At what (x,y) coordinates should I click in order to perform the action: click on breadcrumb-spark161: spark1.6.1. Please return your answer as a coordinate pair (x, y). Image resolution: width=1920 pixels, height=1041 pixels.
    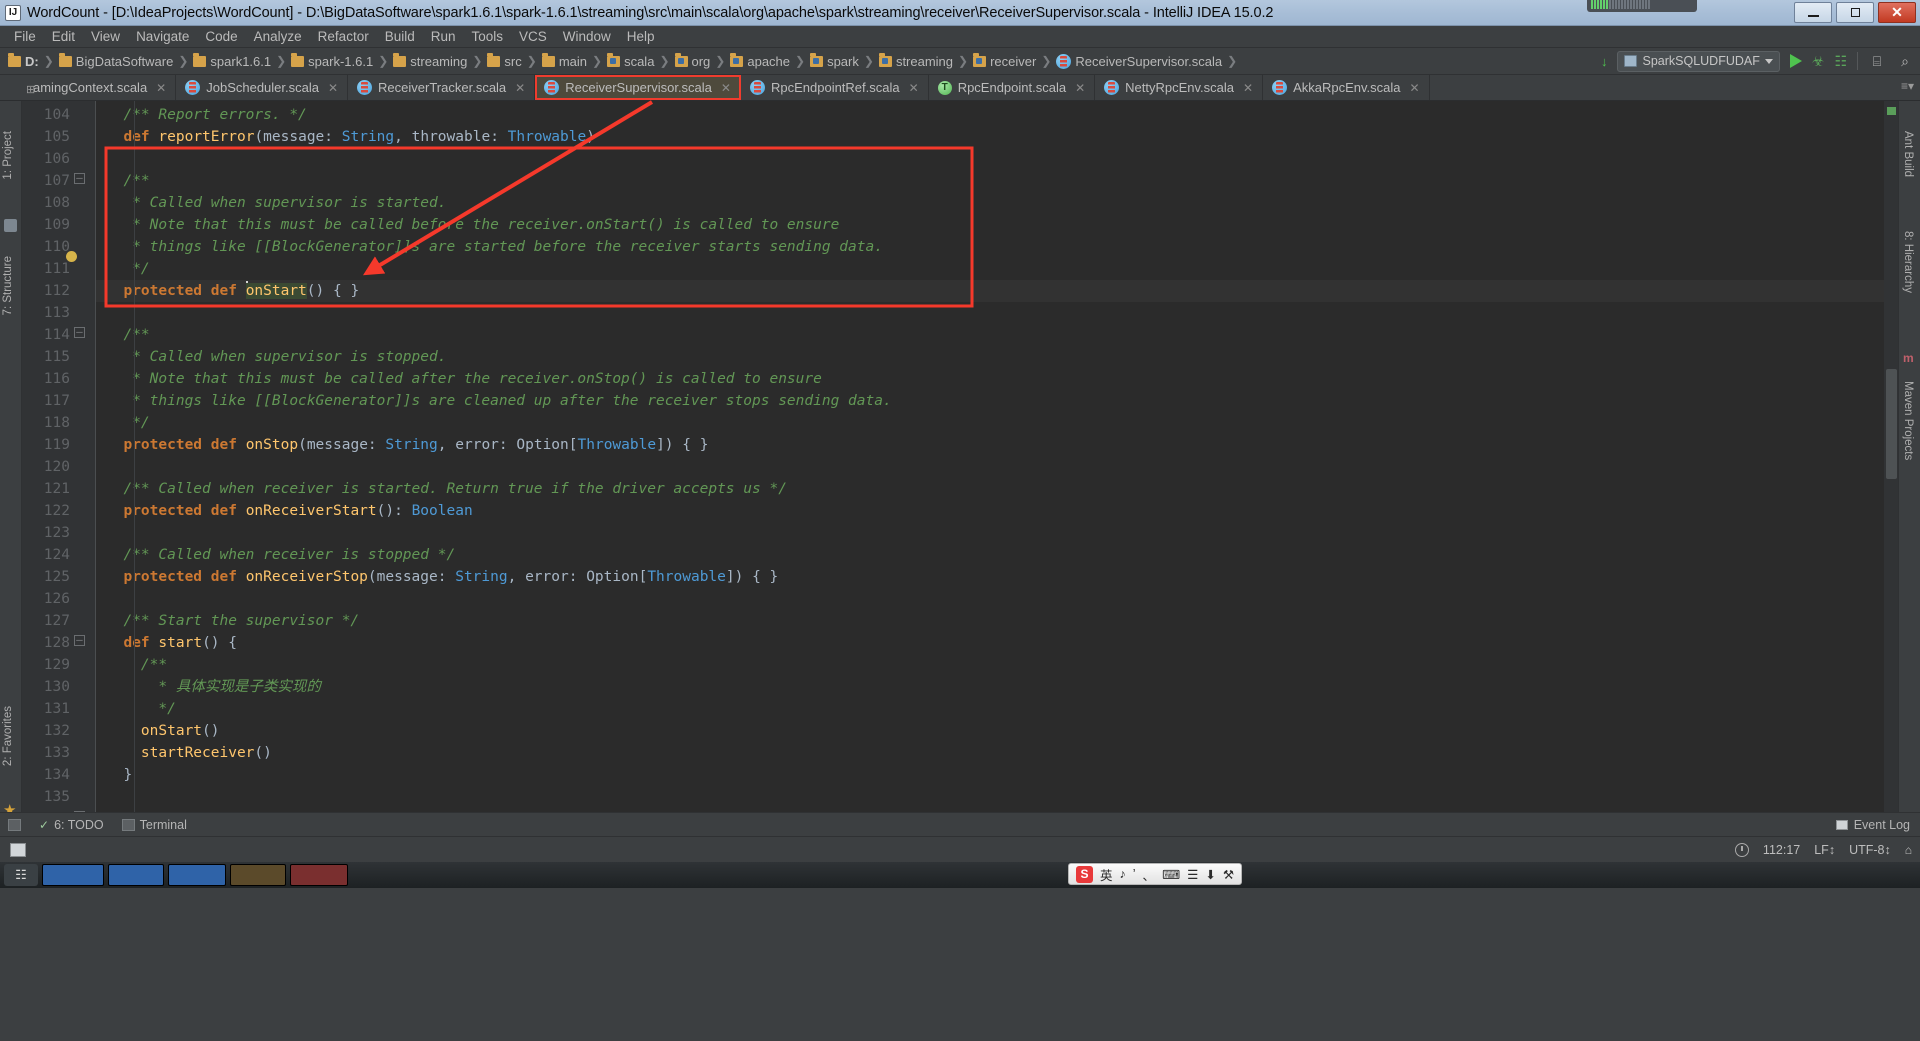
    Looking at the image, I should click on (232, 61).